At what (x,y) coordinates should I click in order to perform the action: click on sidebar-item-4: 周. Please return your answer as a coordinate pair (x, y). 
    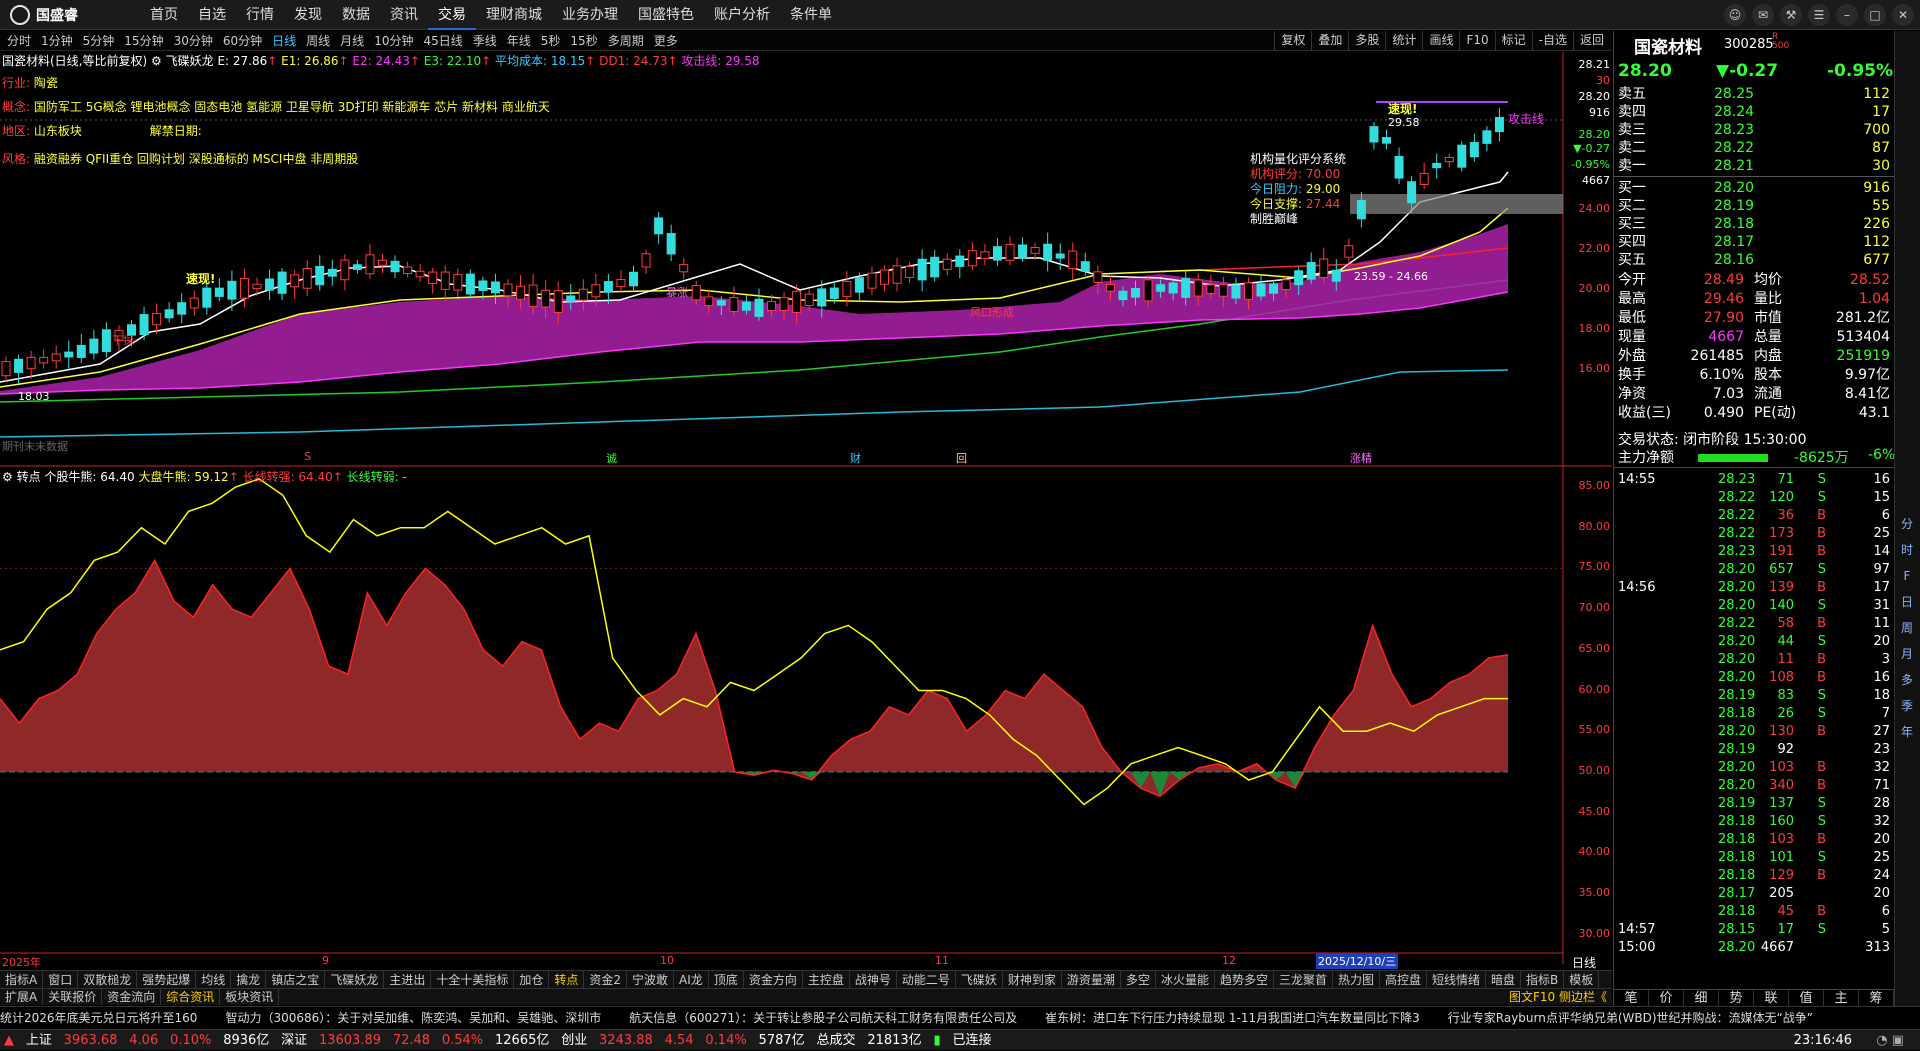
    Looking at the image, I should click on (1907, 628).